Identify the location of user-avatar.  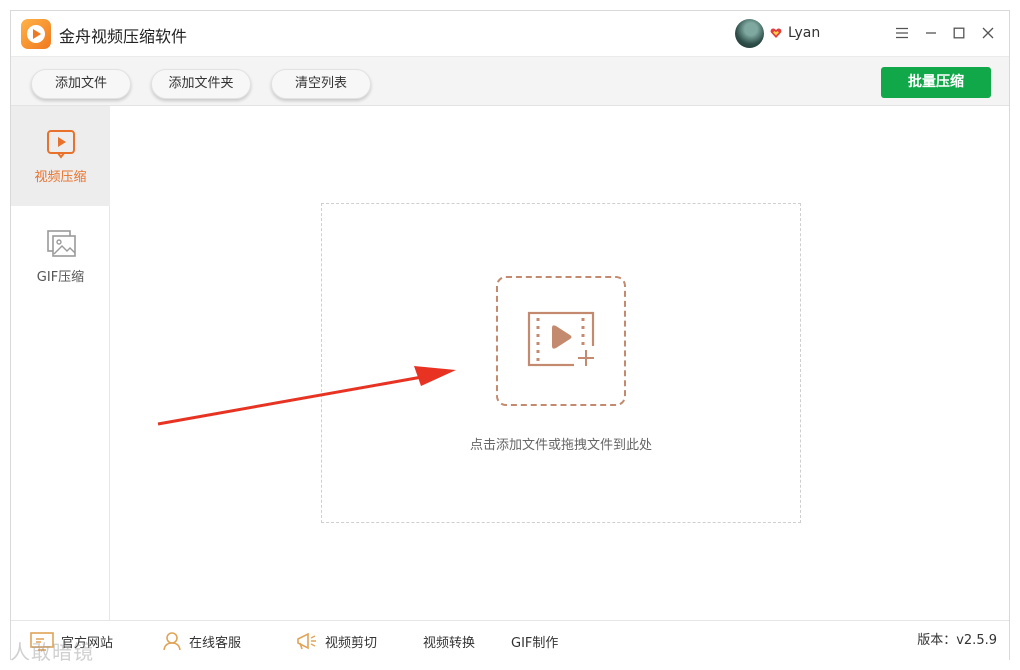
(749, 33).